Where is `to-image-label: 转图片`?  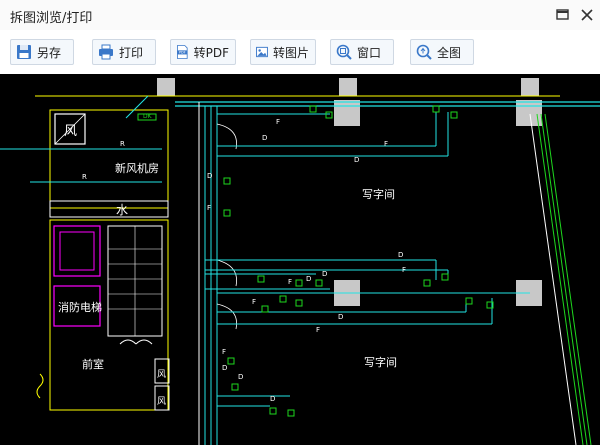 to-image-label: 转图片 is located at coordinates (290, 52).